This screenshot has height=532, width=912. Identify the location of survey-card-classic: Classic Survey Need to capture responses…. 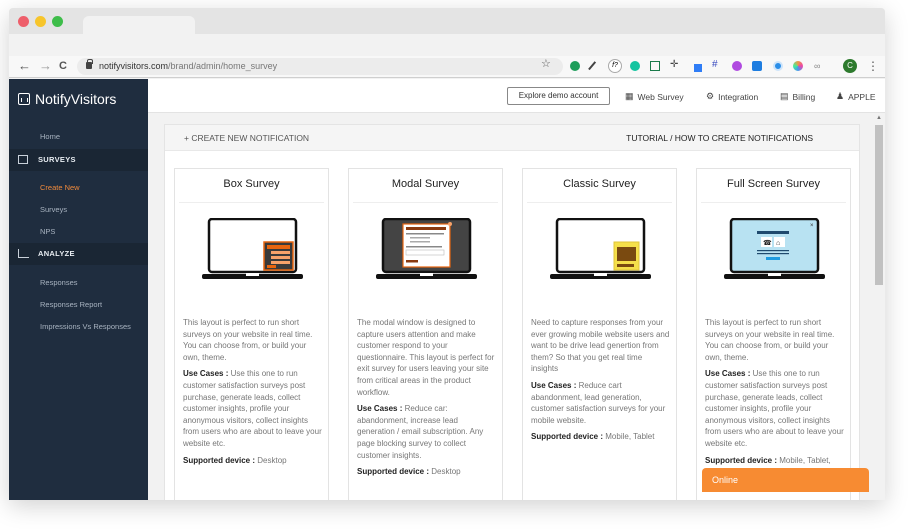
(599, 334).